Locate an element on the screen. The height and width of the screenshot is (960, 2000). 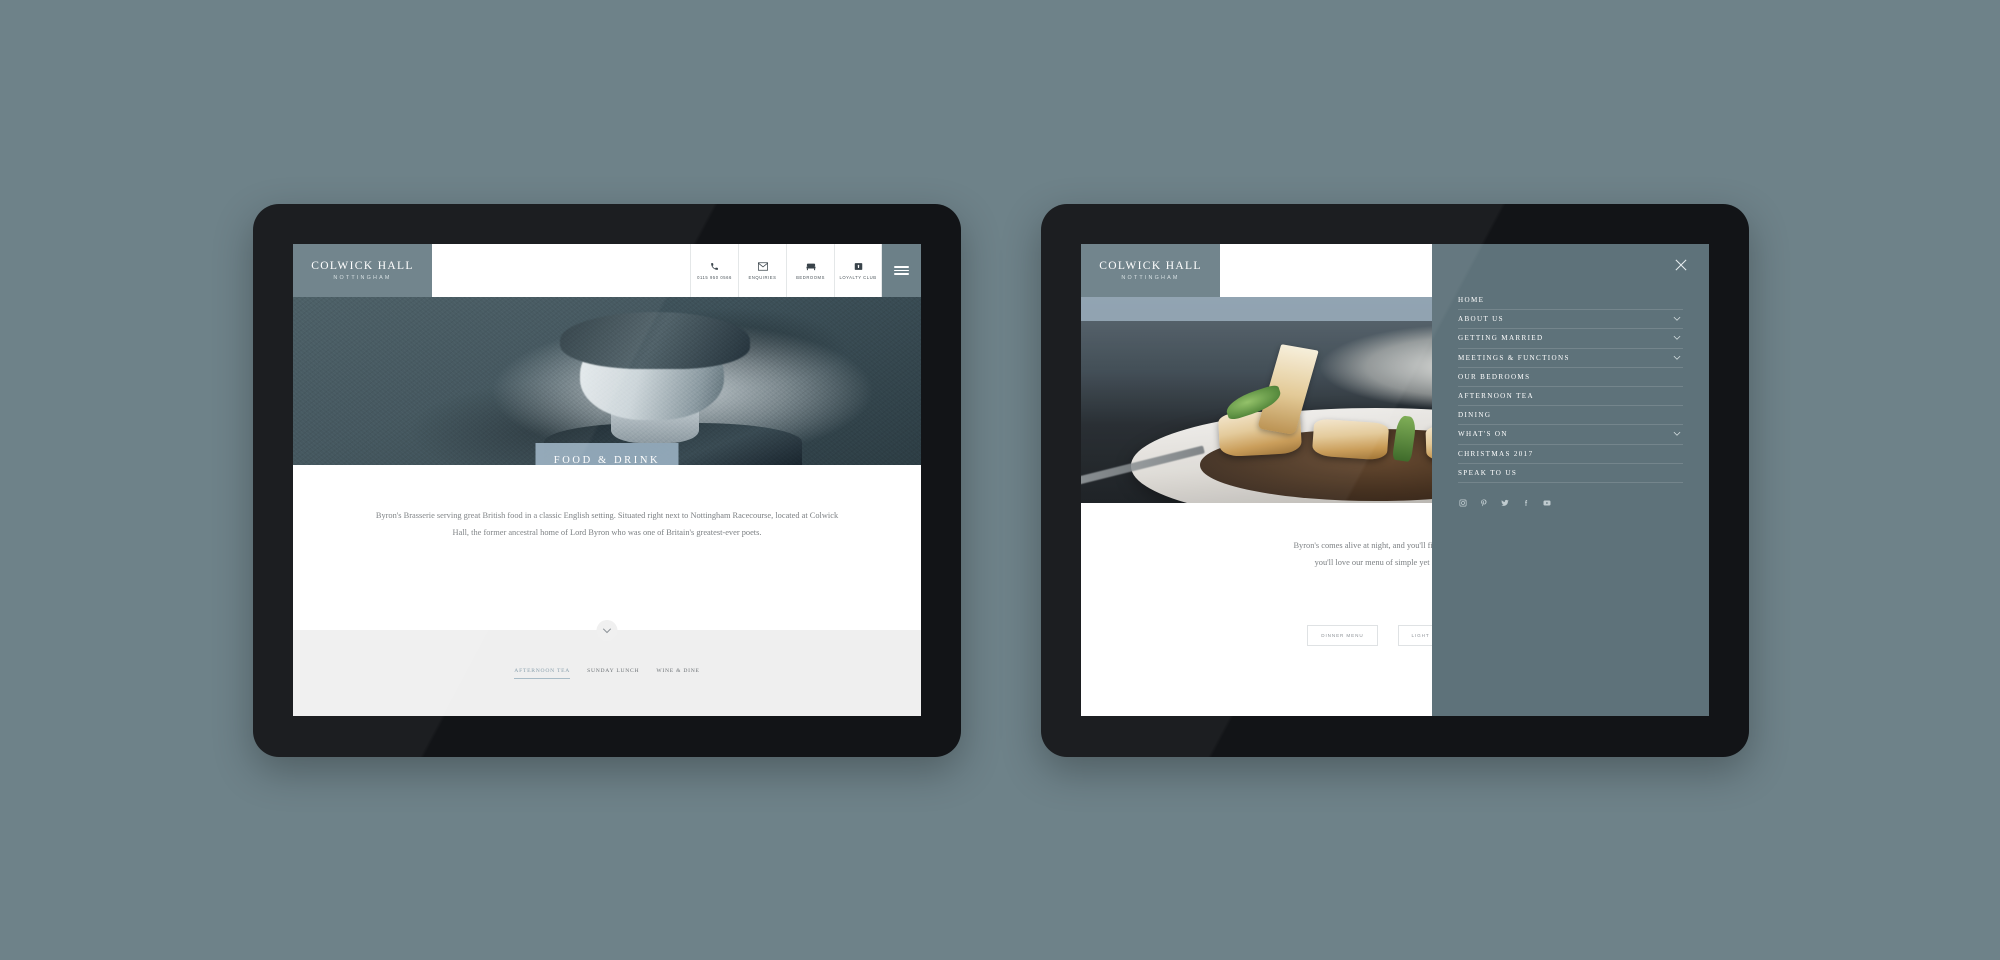
nav-item-label: SPEAK TO US is located at coordinates (1488, 472).